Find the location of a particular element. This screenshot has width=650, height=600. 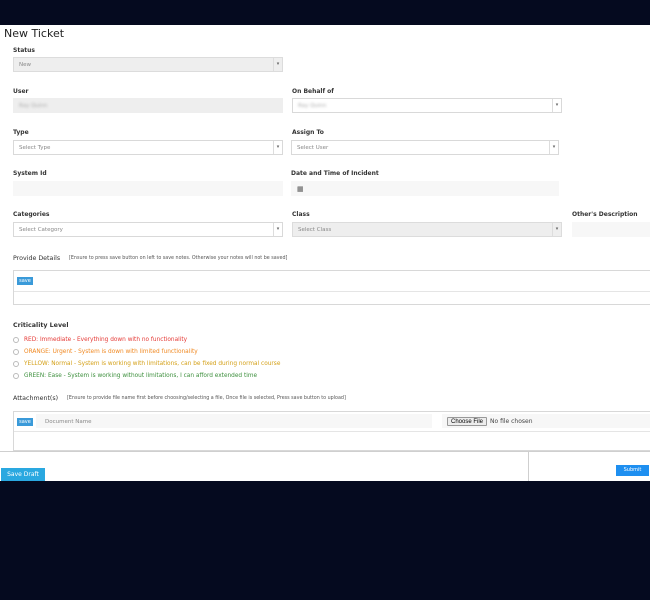

date-time-label: Date and Time of Incident is located at coordinates (335, 173).